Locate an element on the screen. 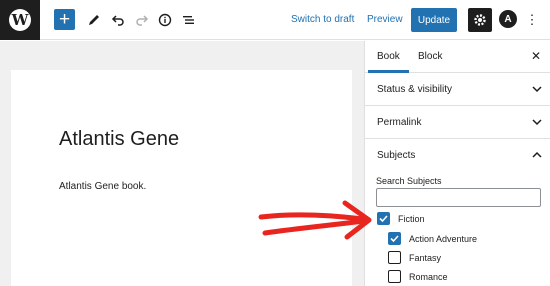  redo-button is located at coordinates (142, 20).